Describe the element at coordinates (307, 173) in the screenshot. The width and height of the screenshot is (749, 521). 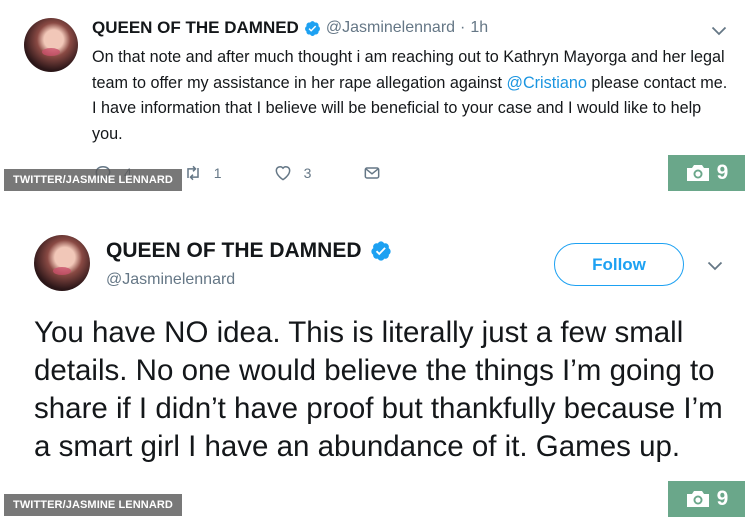
I see `like-count: 3` at that location.